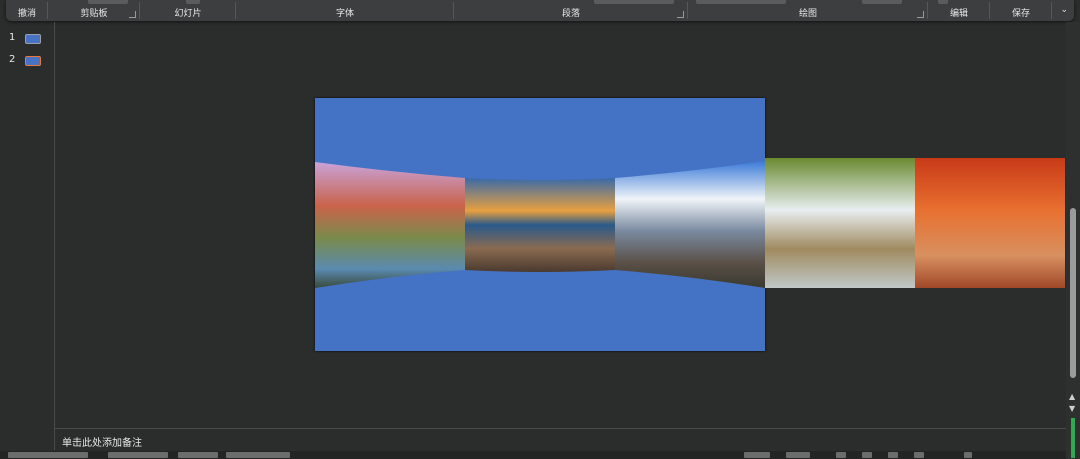 The image size is (1080, 459). What do you see at coordinates (138, 455) in the screenshot?
I see `status-language` at bounding box center [138, 455].